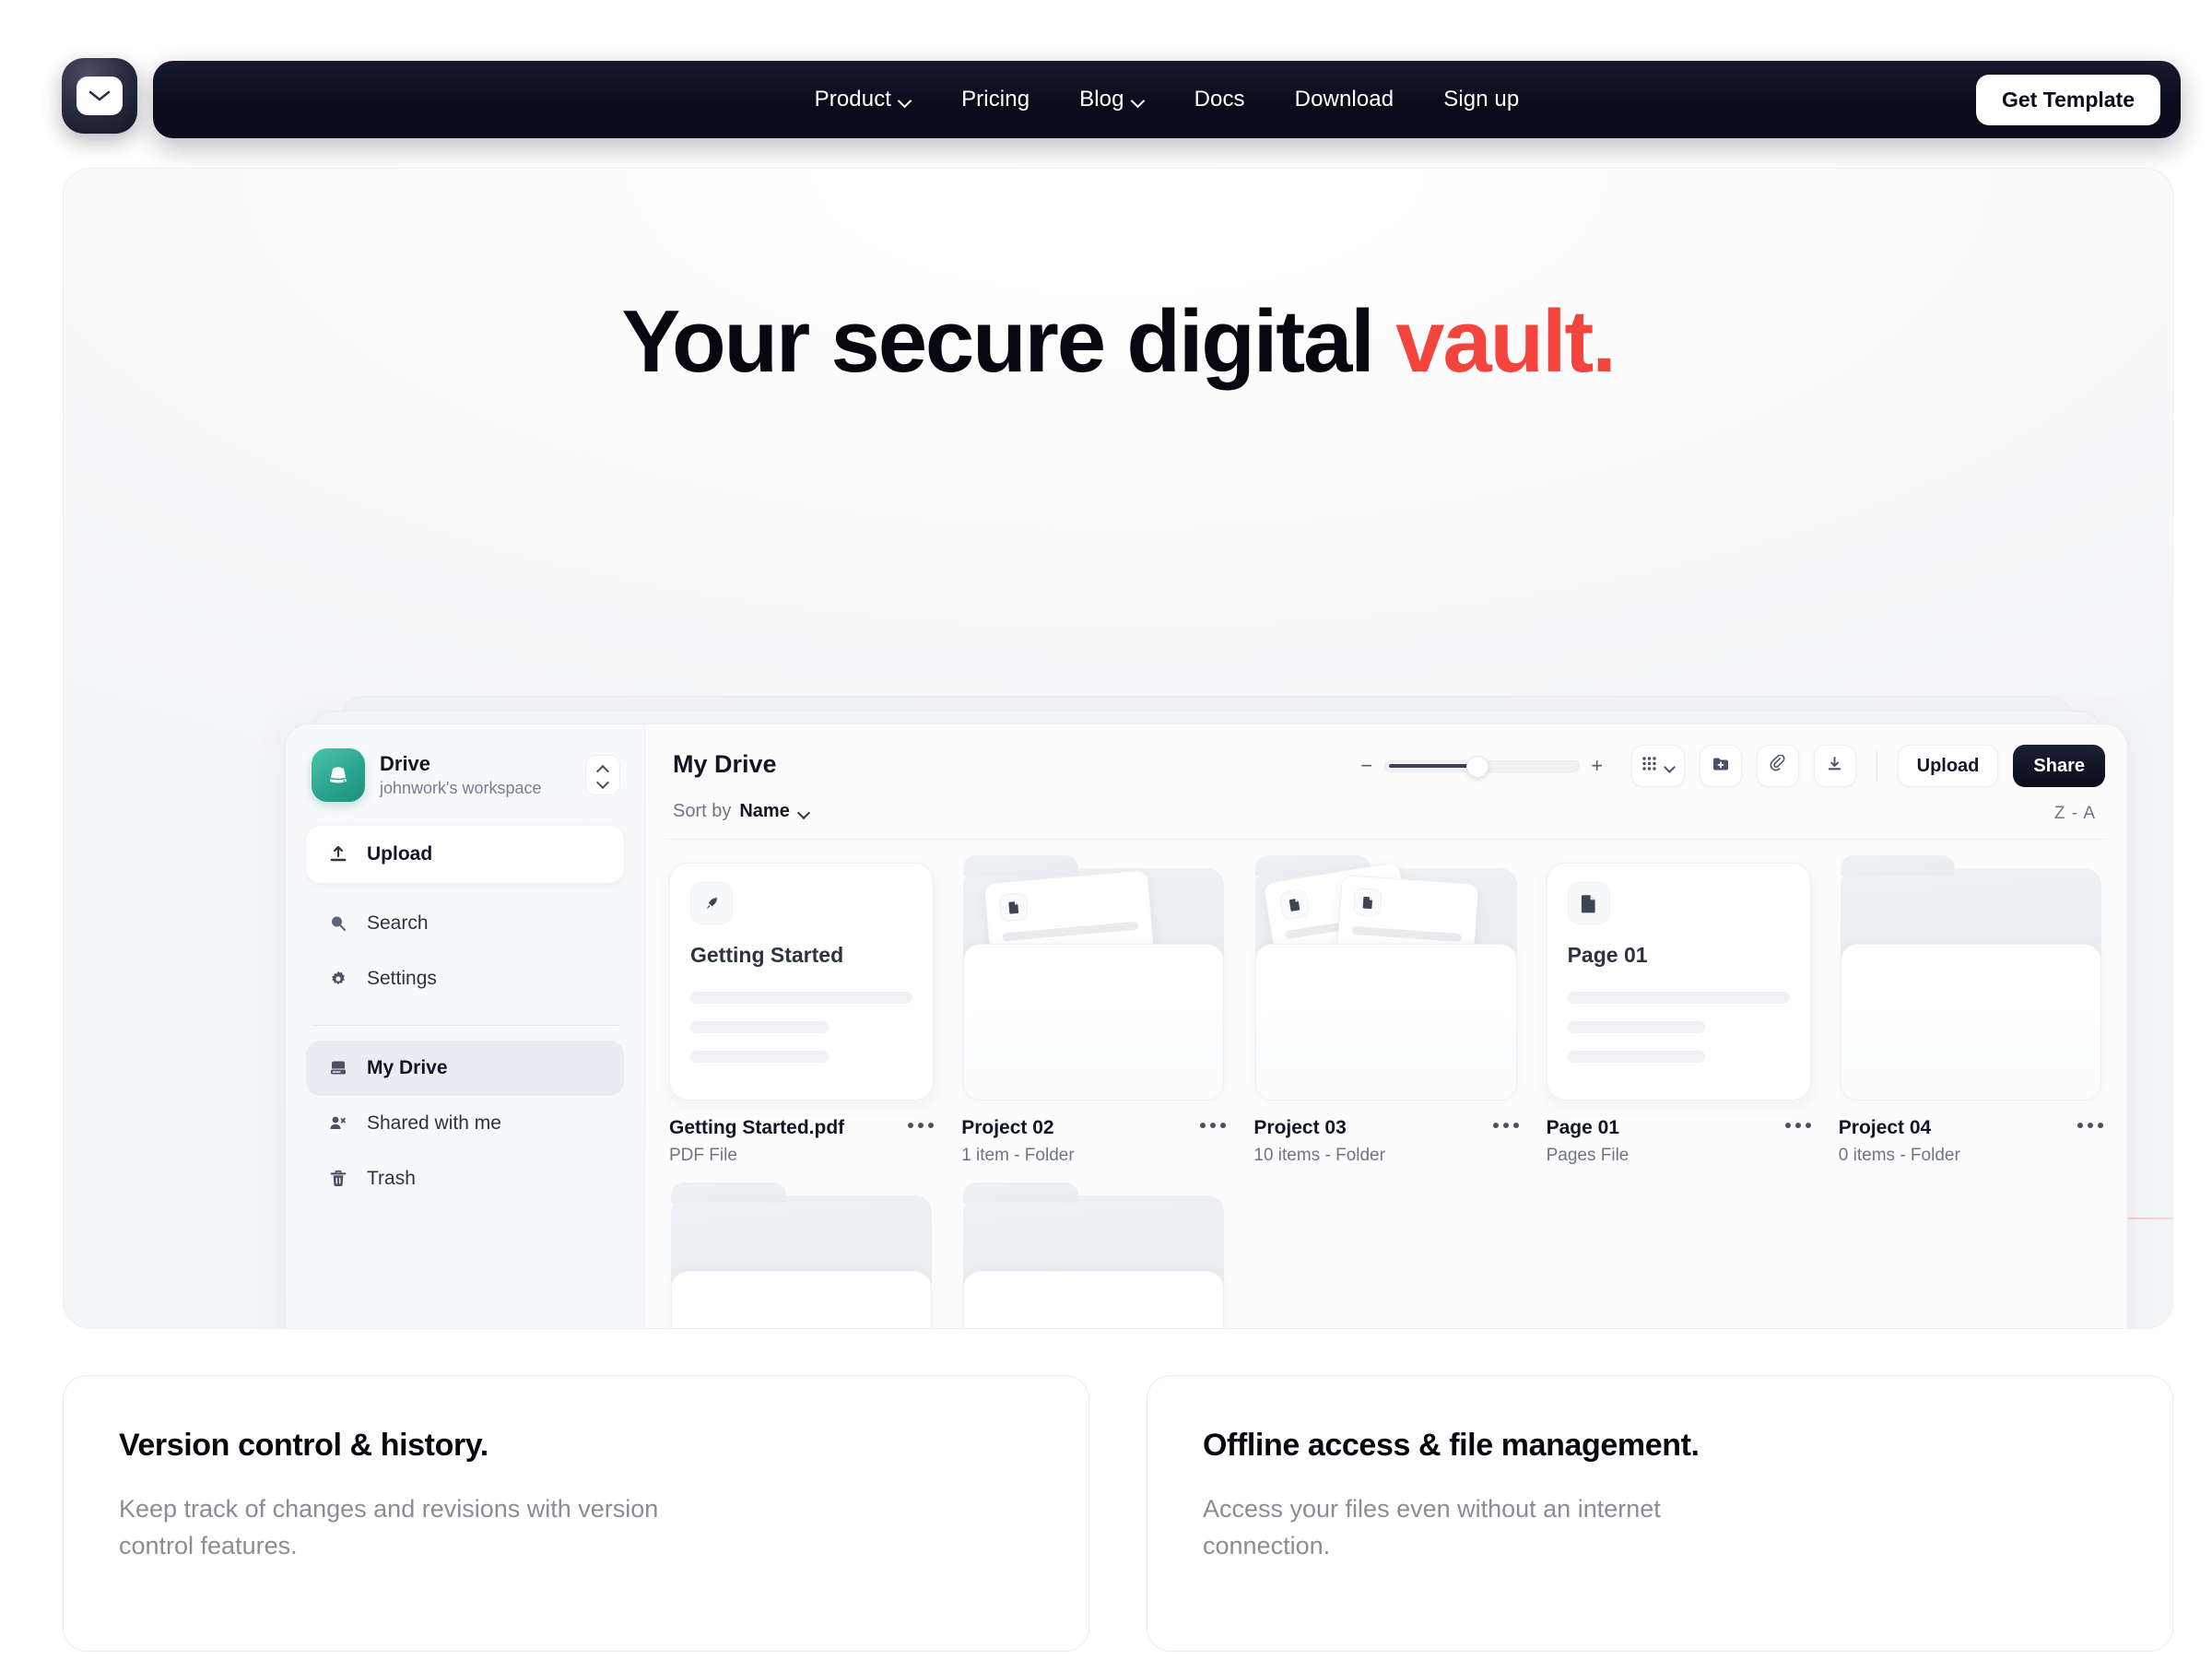 This screenshot has width=2212, height=1659. I want to click on sidebar-item-shared-with-me: Shared with me, so click(465, 1123).